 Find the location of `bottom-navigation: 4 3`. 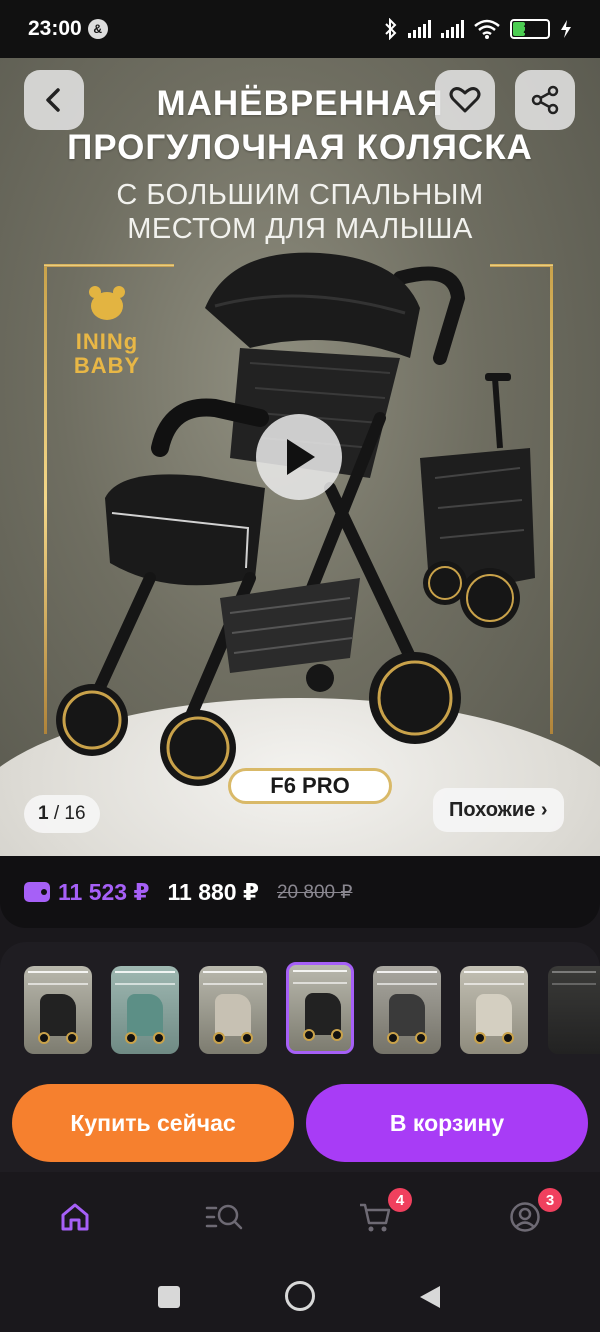

bottom-navigation: 4 3 is located at coordinates (300, 1218).